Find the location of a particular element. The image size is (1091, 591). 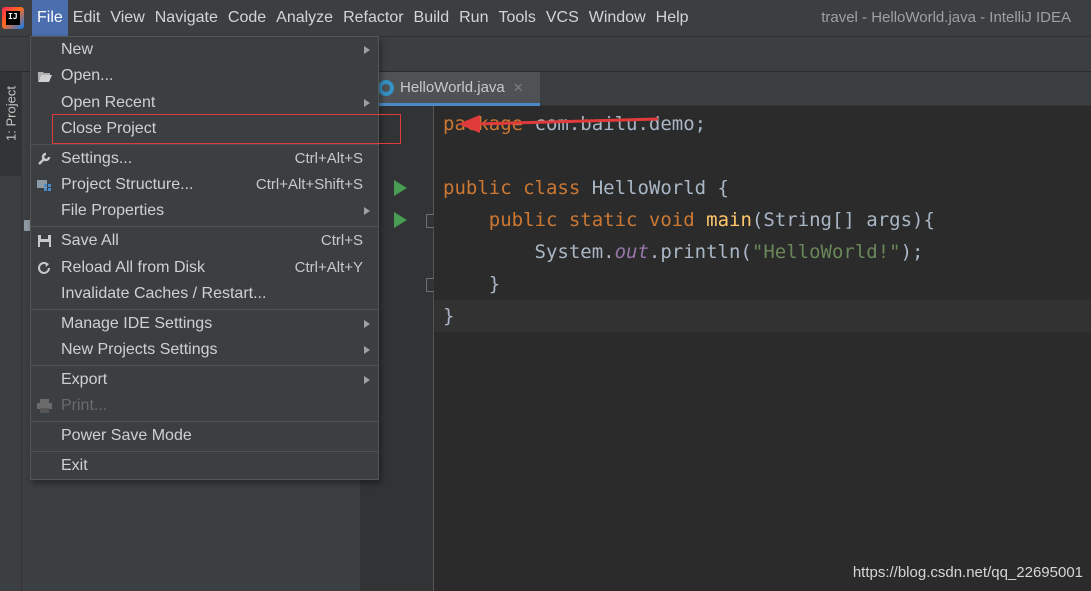

logo-text: IJ is located at coordinates (13, 16).